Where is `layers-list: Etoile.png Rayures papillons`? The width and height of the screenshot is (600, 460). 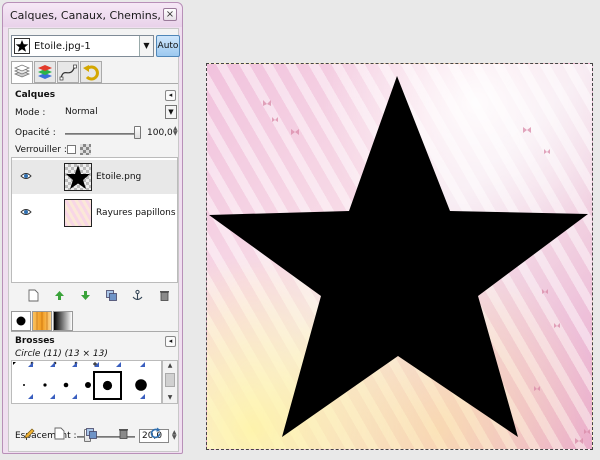
layers-list: Etoile.png Rayures papillons is located at coordinates (94, 220).